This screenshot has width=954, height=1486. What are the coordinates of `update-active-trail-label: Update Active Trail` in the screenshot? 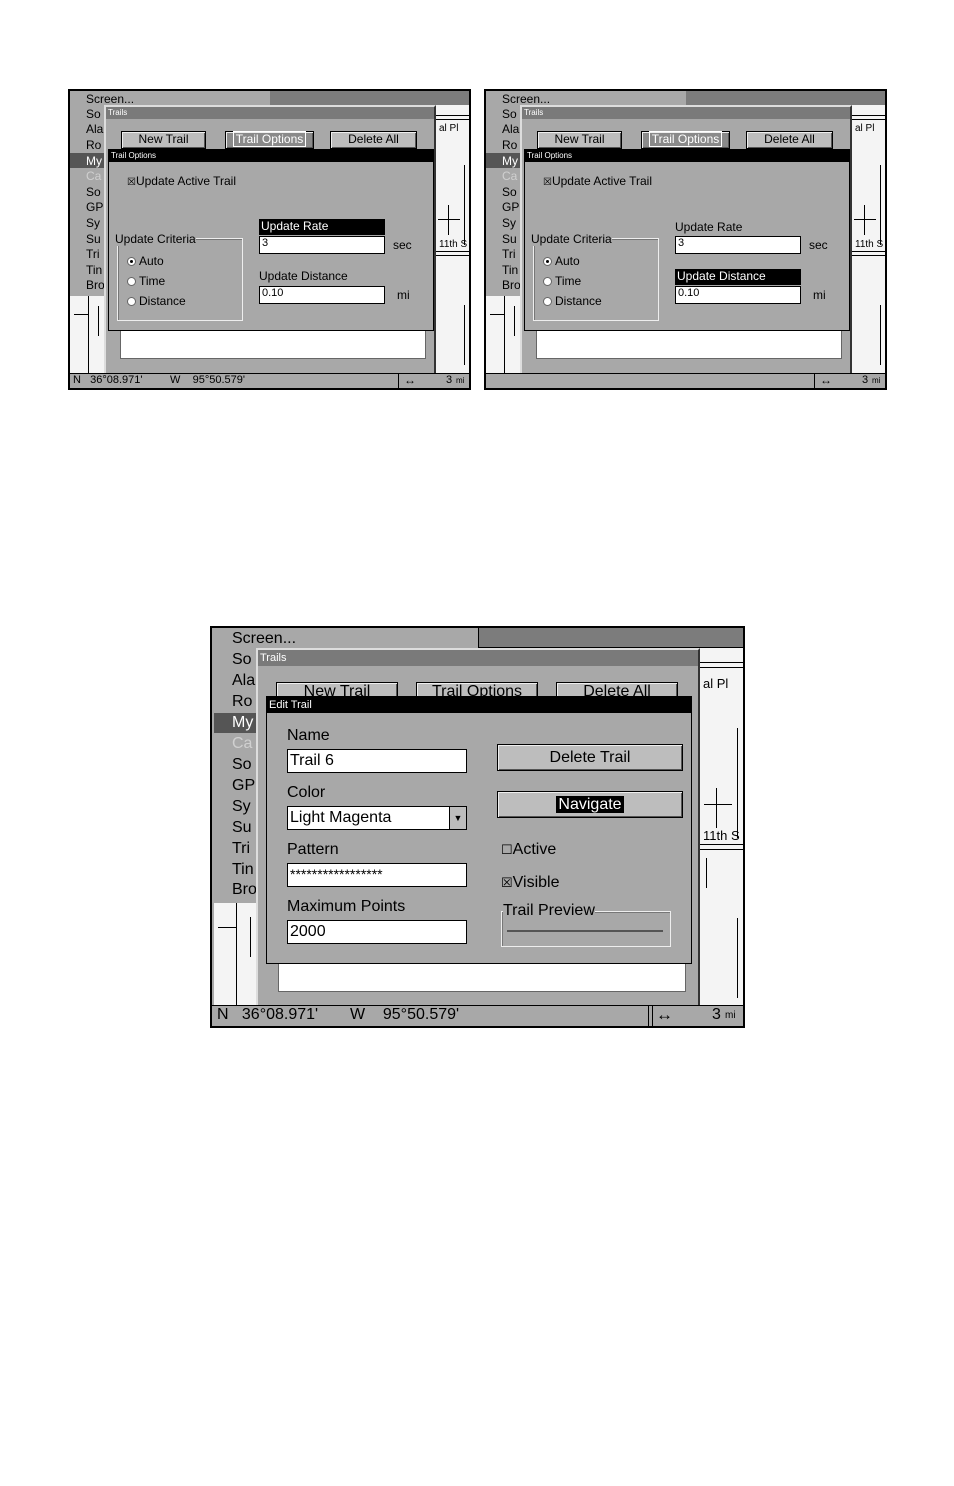 It's located at (186, 181).